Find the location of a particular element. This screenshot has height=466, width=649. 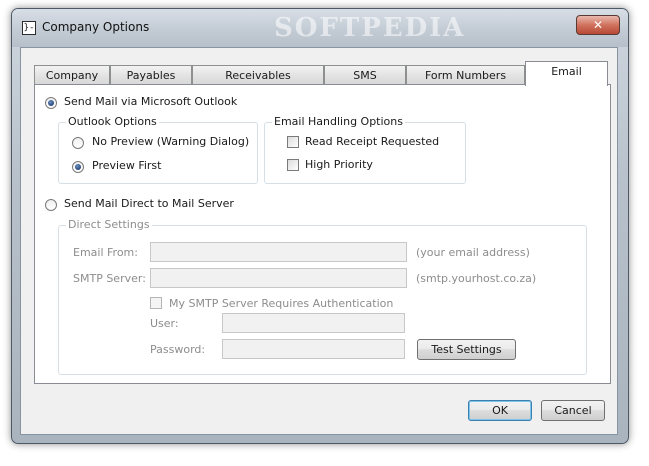

email-handling-title: Email Handling Options is located at coordinates (338, 121).